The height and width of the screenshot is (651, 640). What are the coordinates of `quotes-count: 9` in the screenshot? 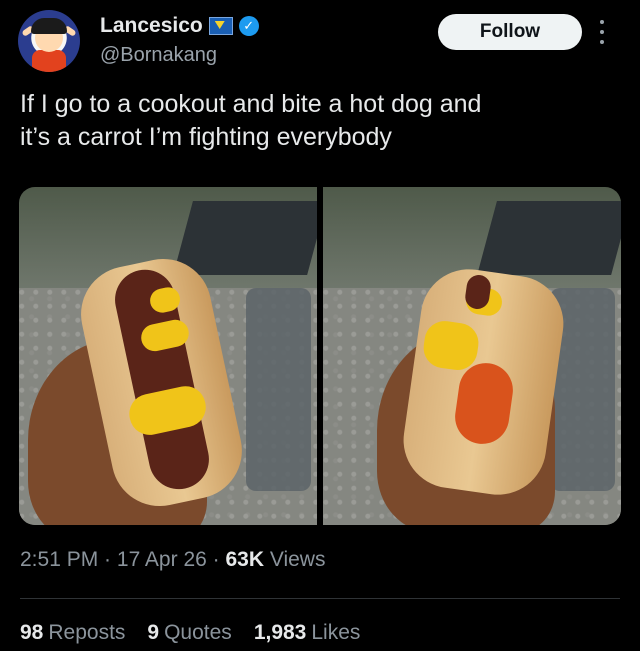 It's located at (153, 632).